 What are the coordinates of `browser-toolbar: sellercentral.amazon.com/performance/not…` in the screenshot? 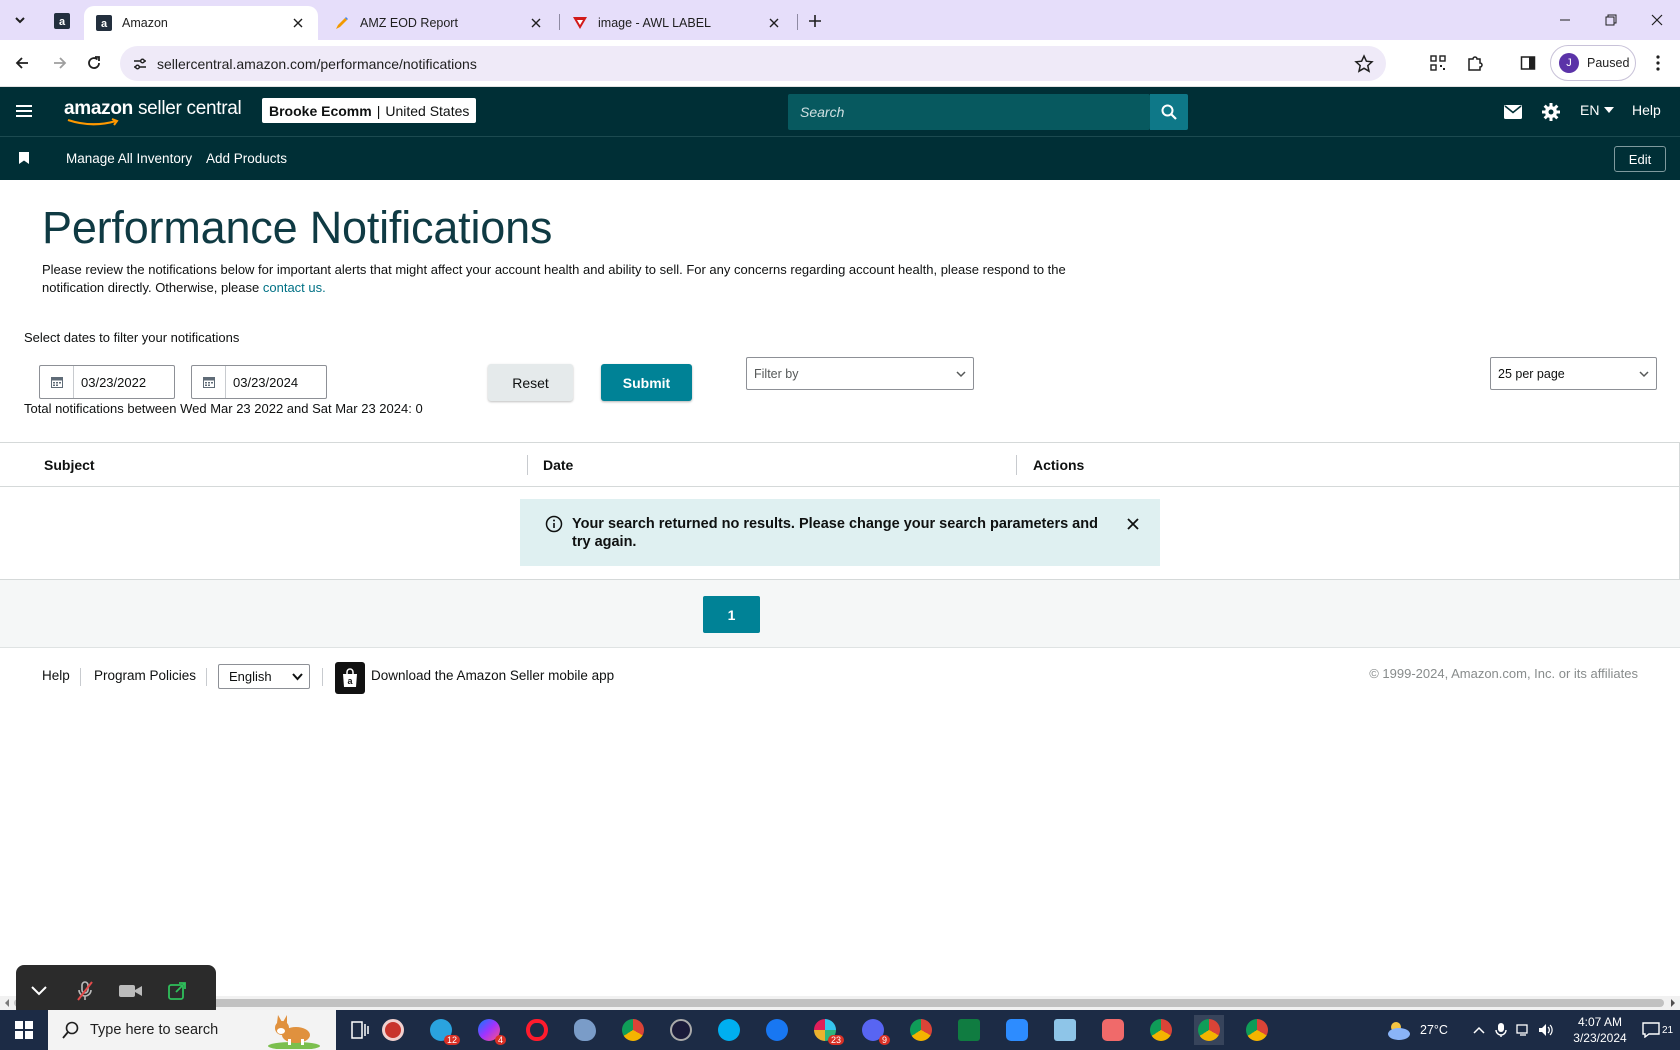 It's located at (840, 63).